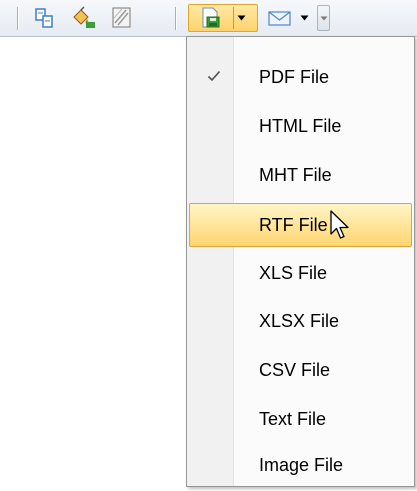 The width and height of the screenshot is (417, 491). What do you see at coordinates (294, 77) in the screenshot?
I see `menu-item-label: PDF File` at bounding box center [294, 77].